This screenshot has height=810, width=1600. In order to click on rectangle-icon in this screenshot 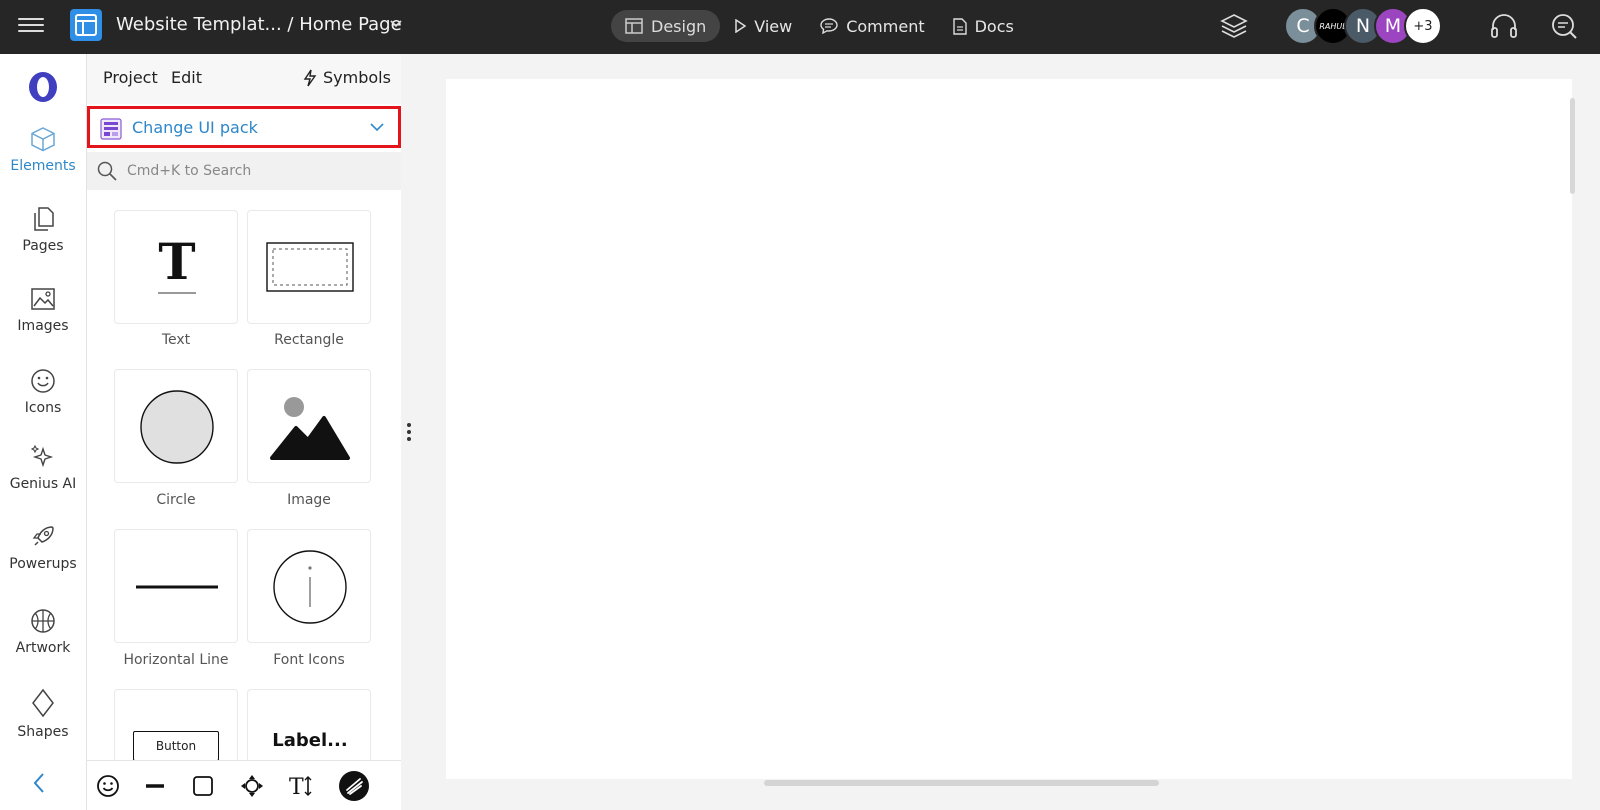, I will do `click(310, 267)`.